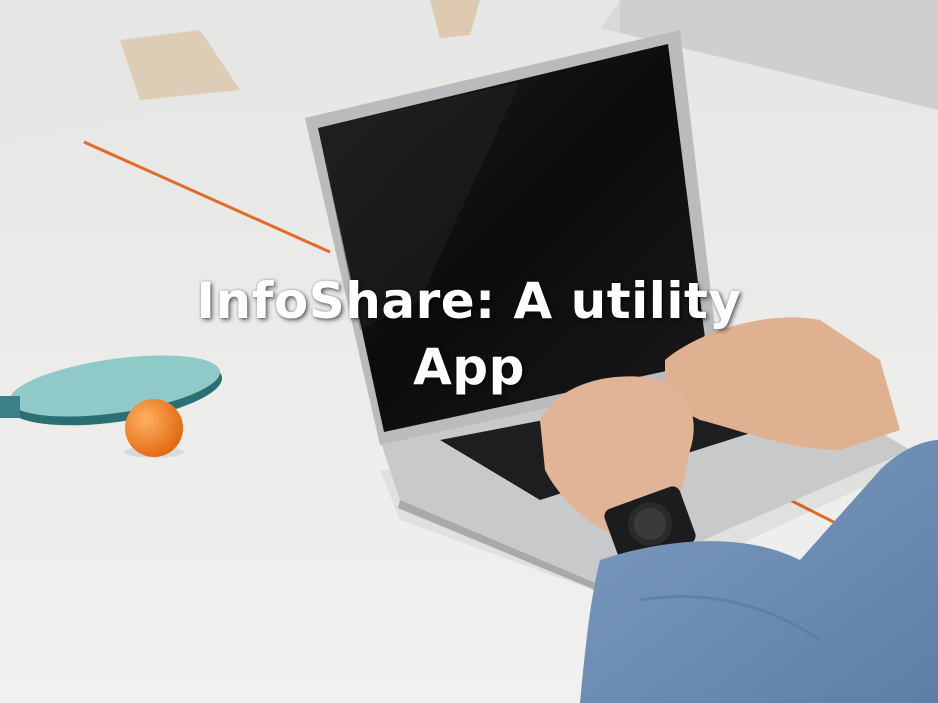 Image resolution: width=938 pixels, height=703 pixels. I want to click on title-line-2: App, so click(469, 367).